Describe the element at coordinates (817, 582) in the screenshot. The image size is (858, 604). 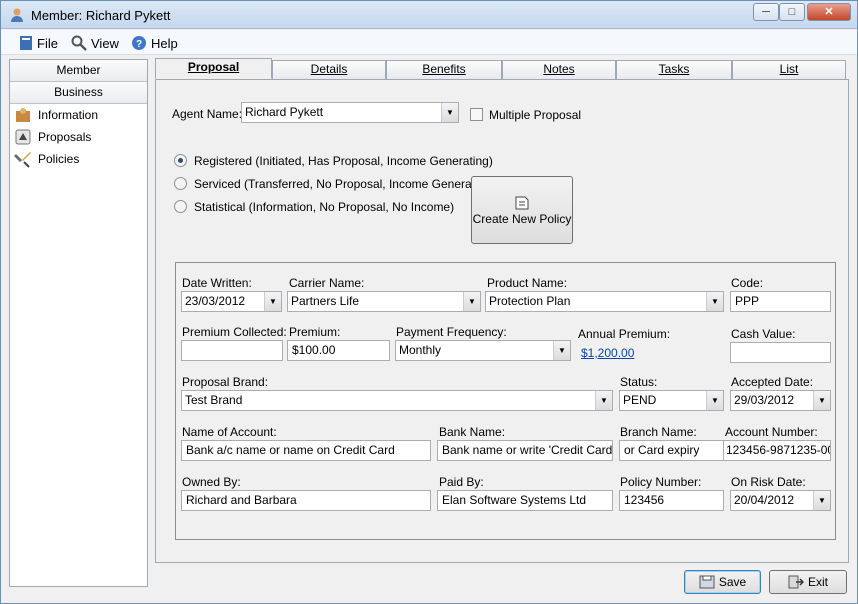
I see `exit-button-label: Exit` at that location.